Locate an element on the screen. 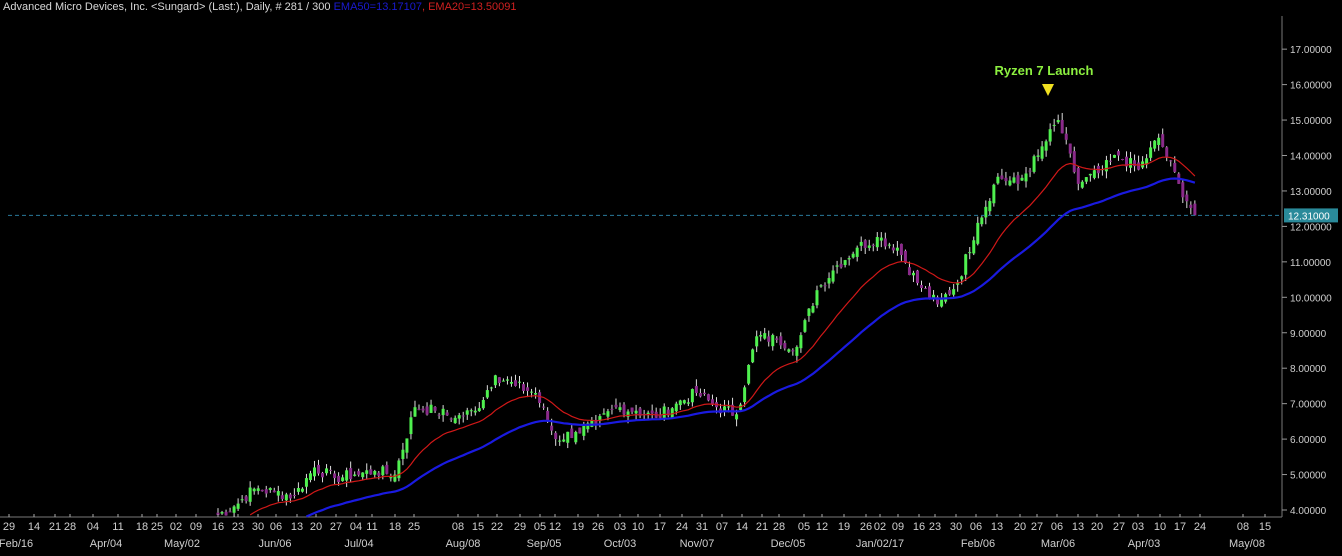 Image resolution: width=1342 pixels, height=556 pixels. x-tick-label: 05 is located at coordinates (804, 527).